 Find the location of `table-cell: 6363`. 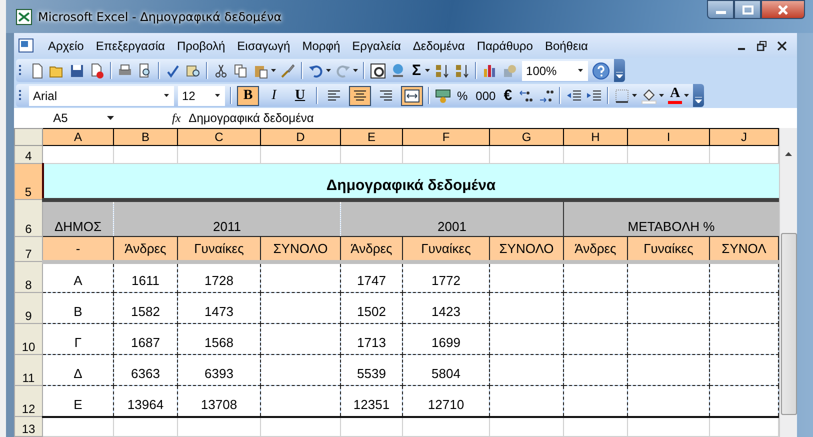

table-cell: 6363 is located at coordinates (145, 373).